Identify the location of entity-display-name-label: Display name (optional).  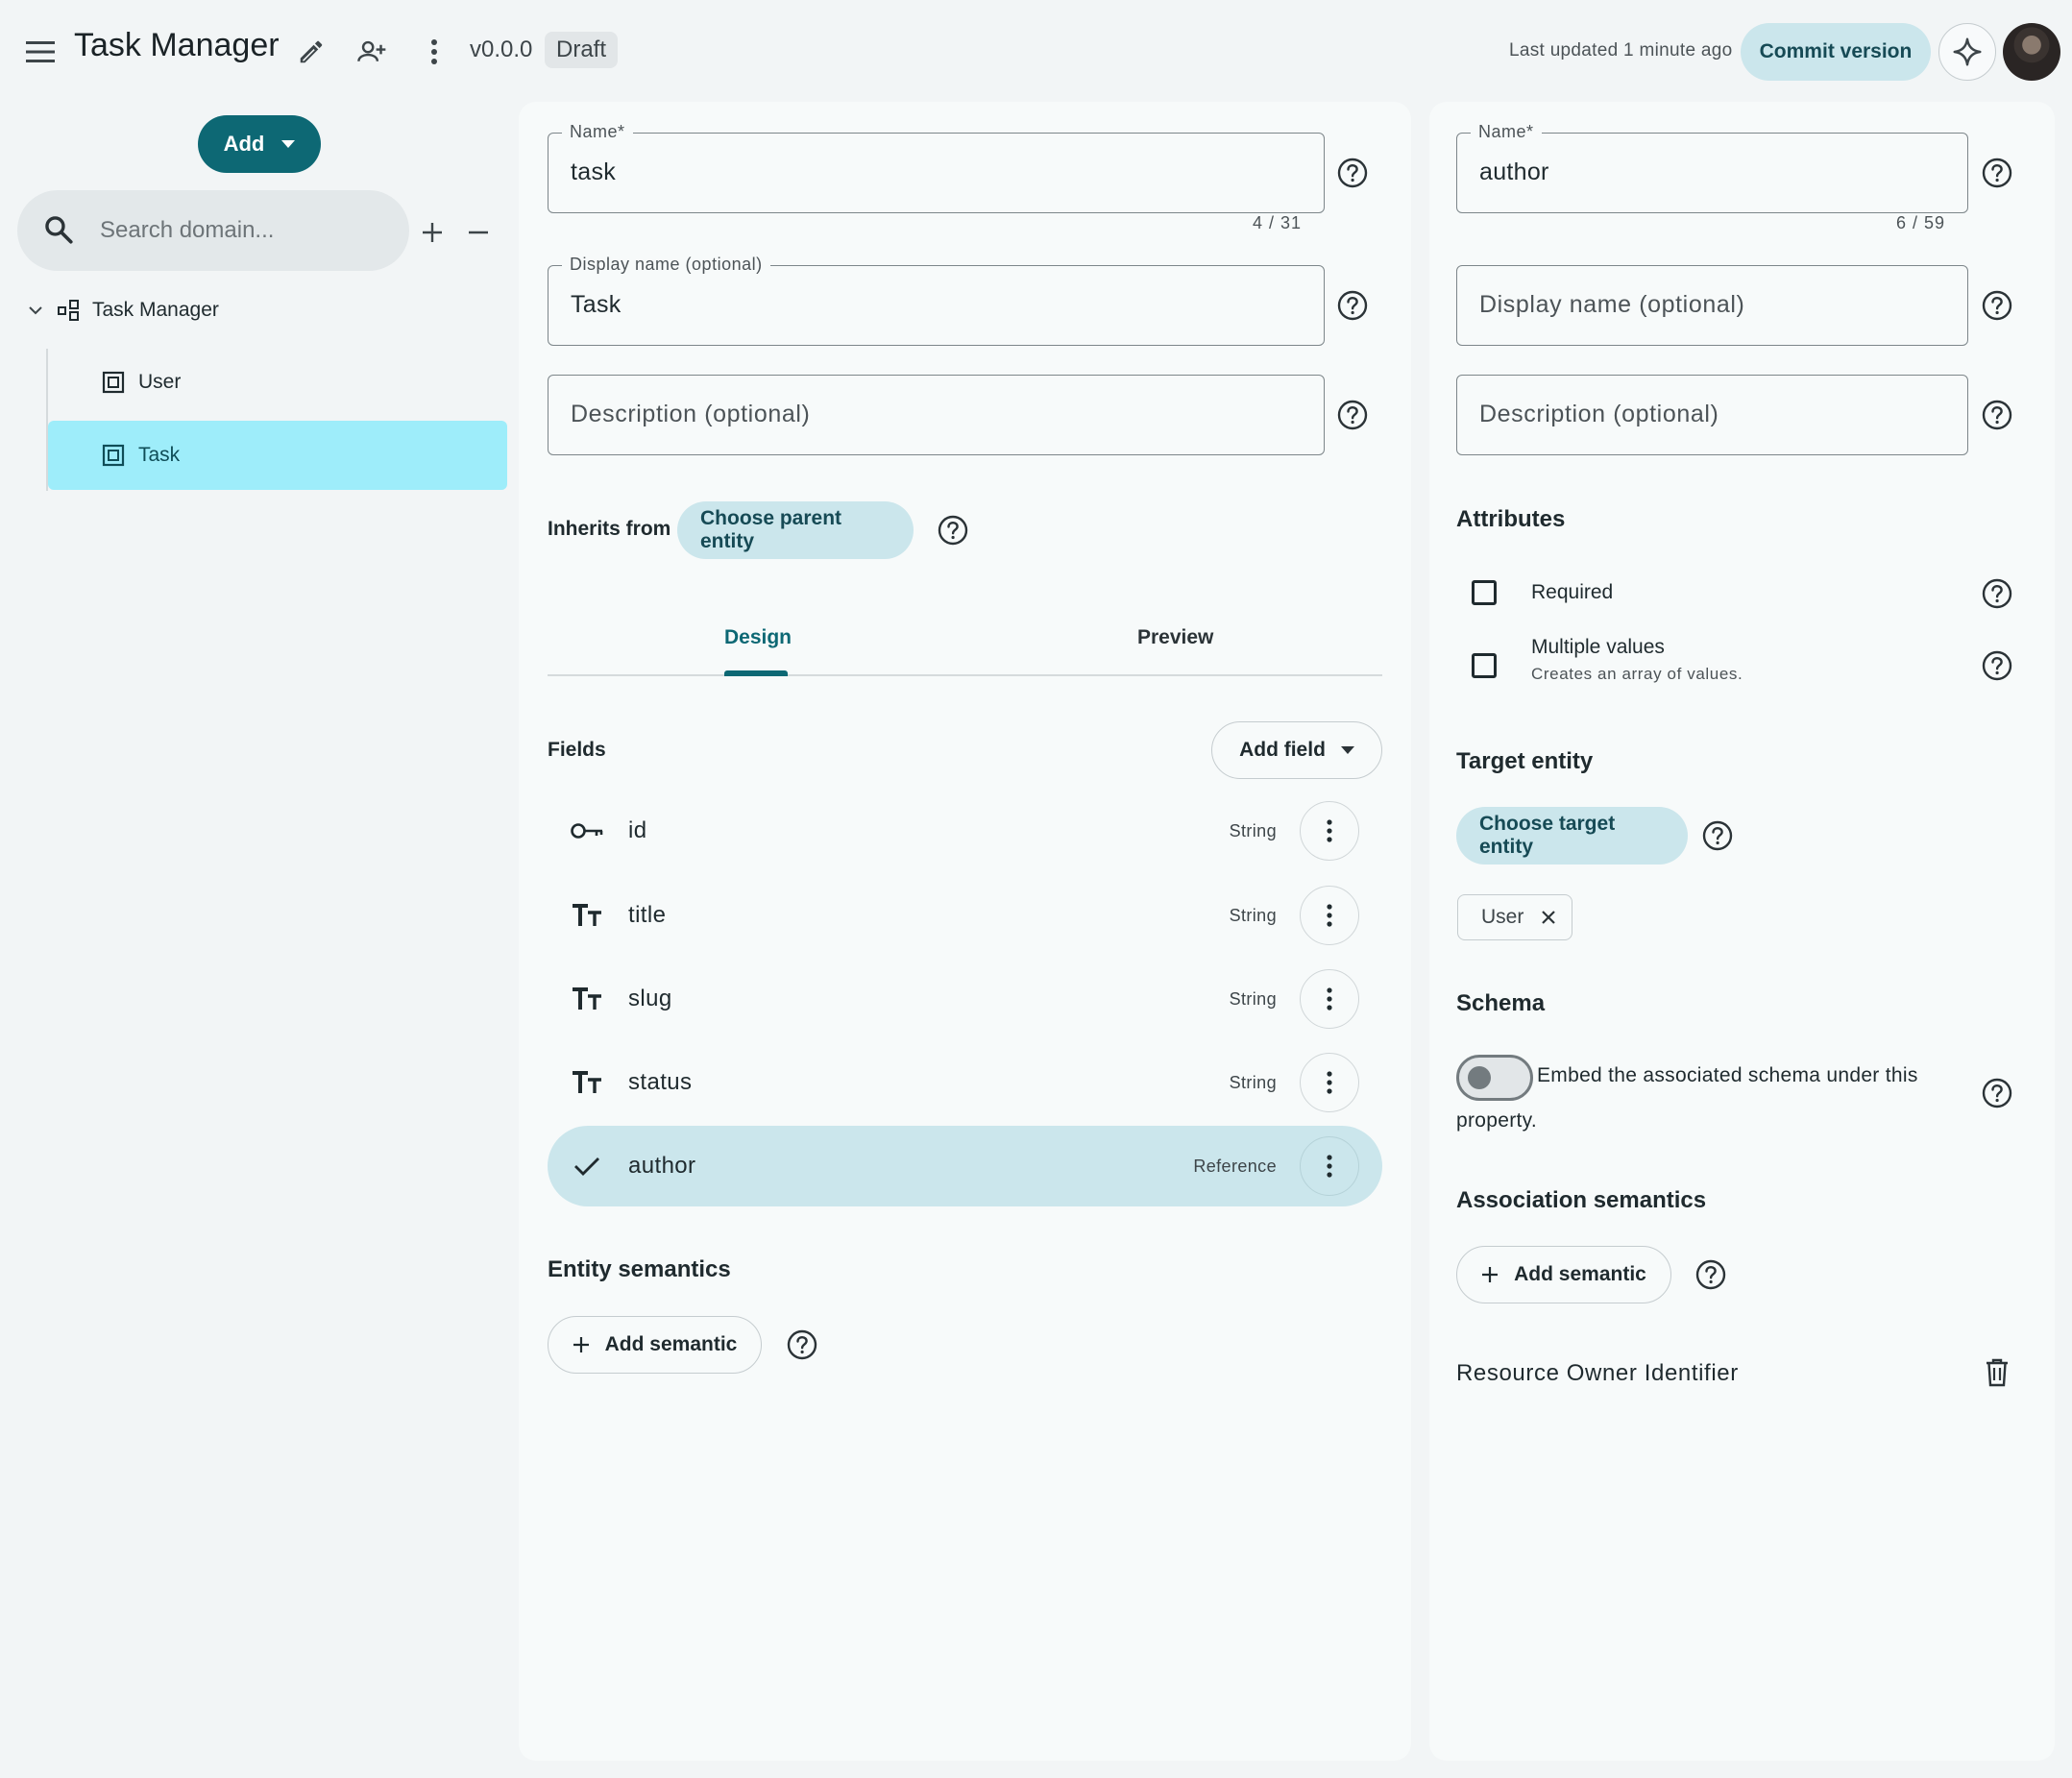
(666, 265).